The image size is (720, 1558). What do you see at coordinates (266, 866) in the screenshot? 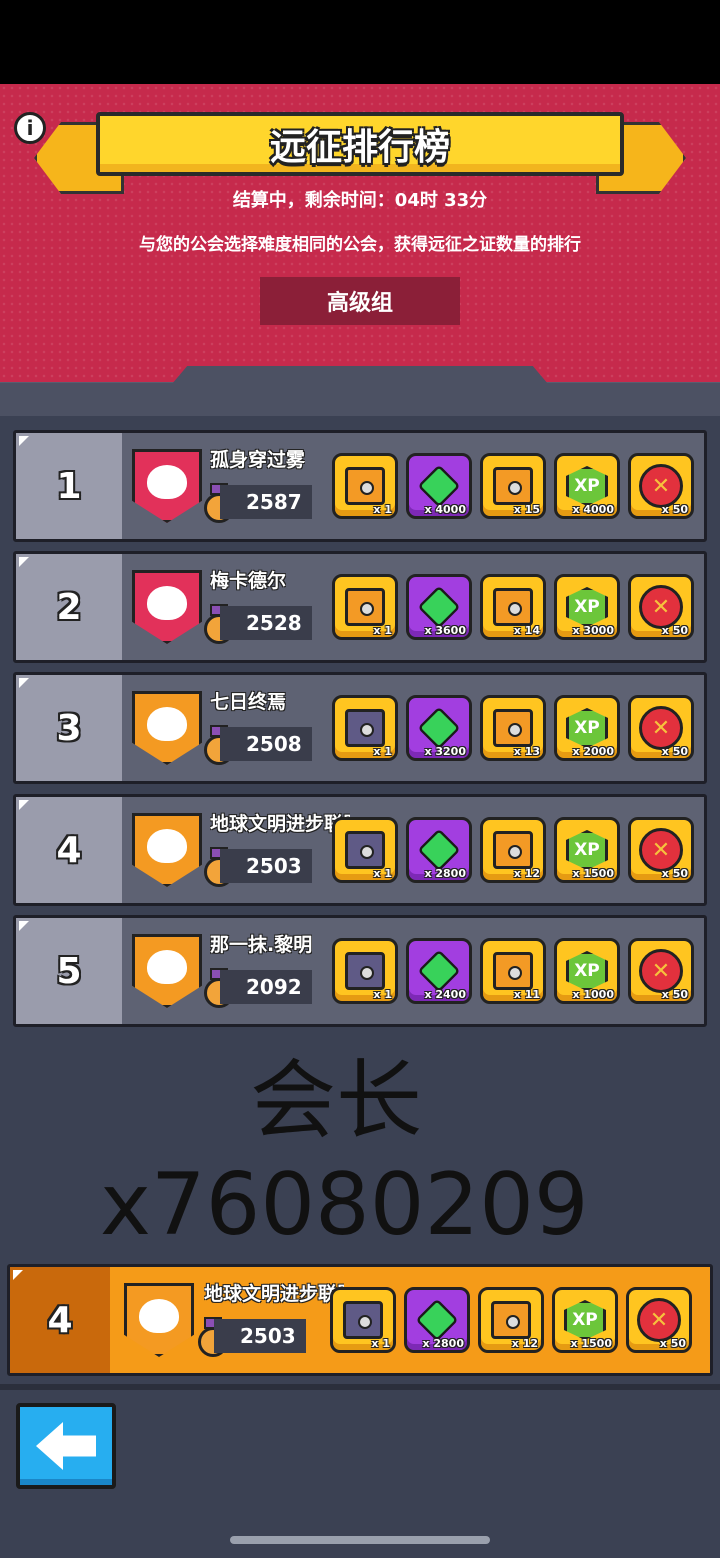
I see `guild-score: 2503` at bounding box center [266, 866].